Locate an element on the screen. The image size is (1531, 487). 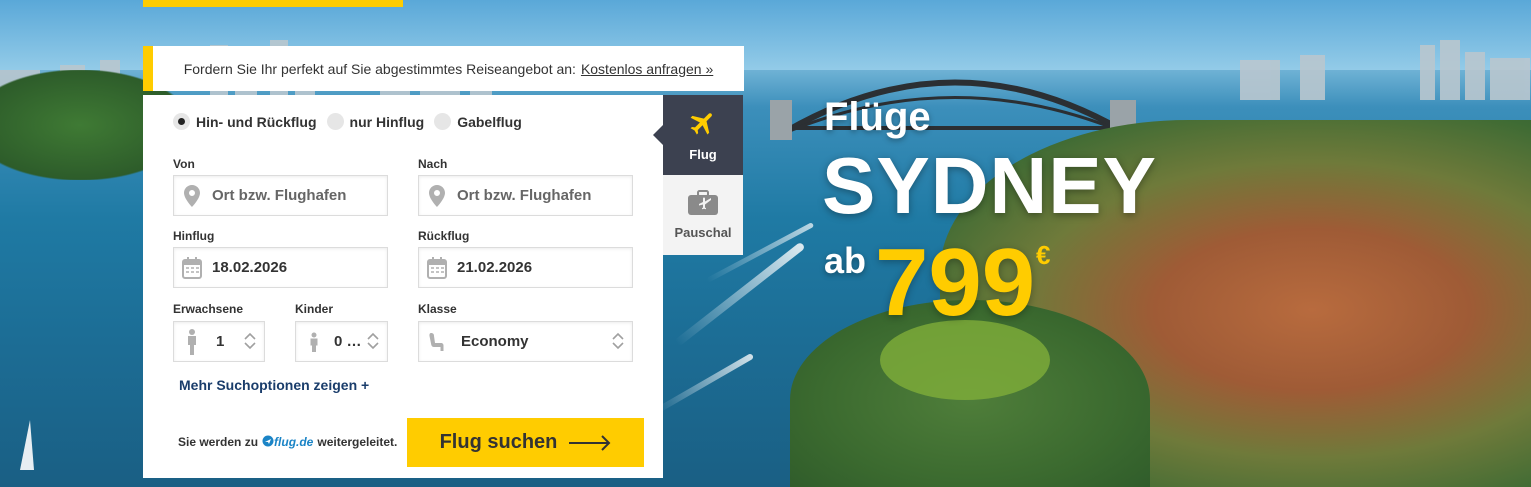
to-placeholder: Ort bzw. Flughafen is located at coordinates (524, 195).